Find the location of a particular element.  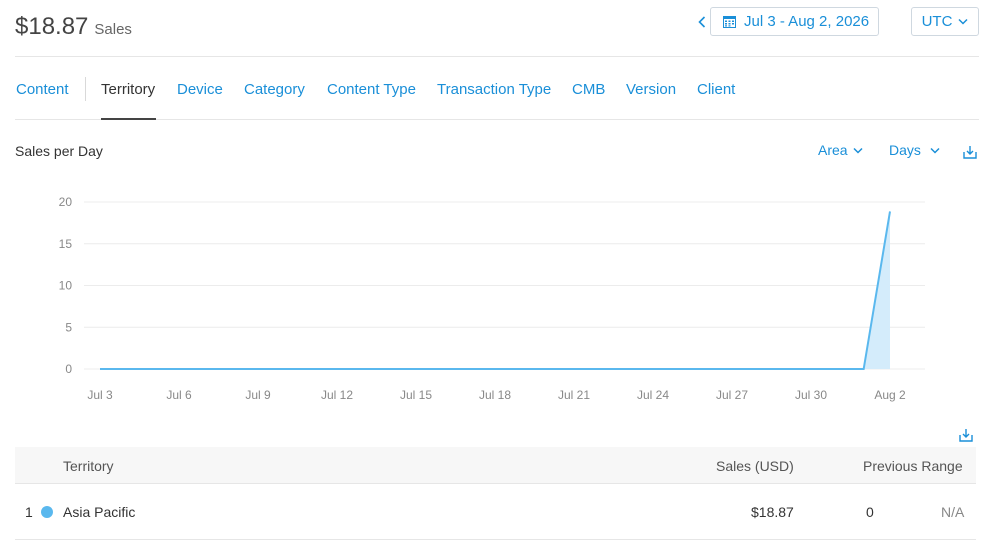

tab-client: Client is located at coordinates (716, 89).